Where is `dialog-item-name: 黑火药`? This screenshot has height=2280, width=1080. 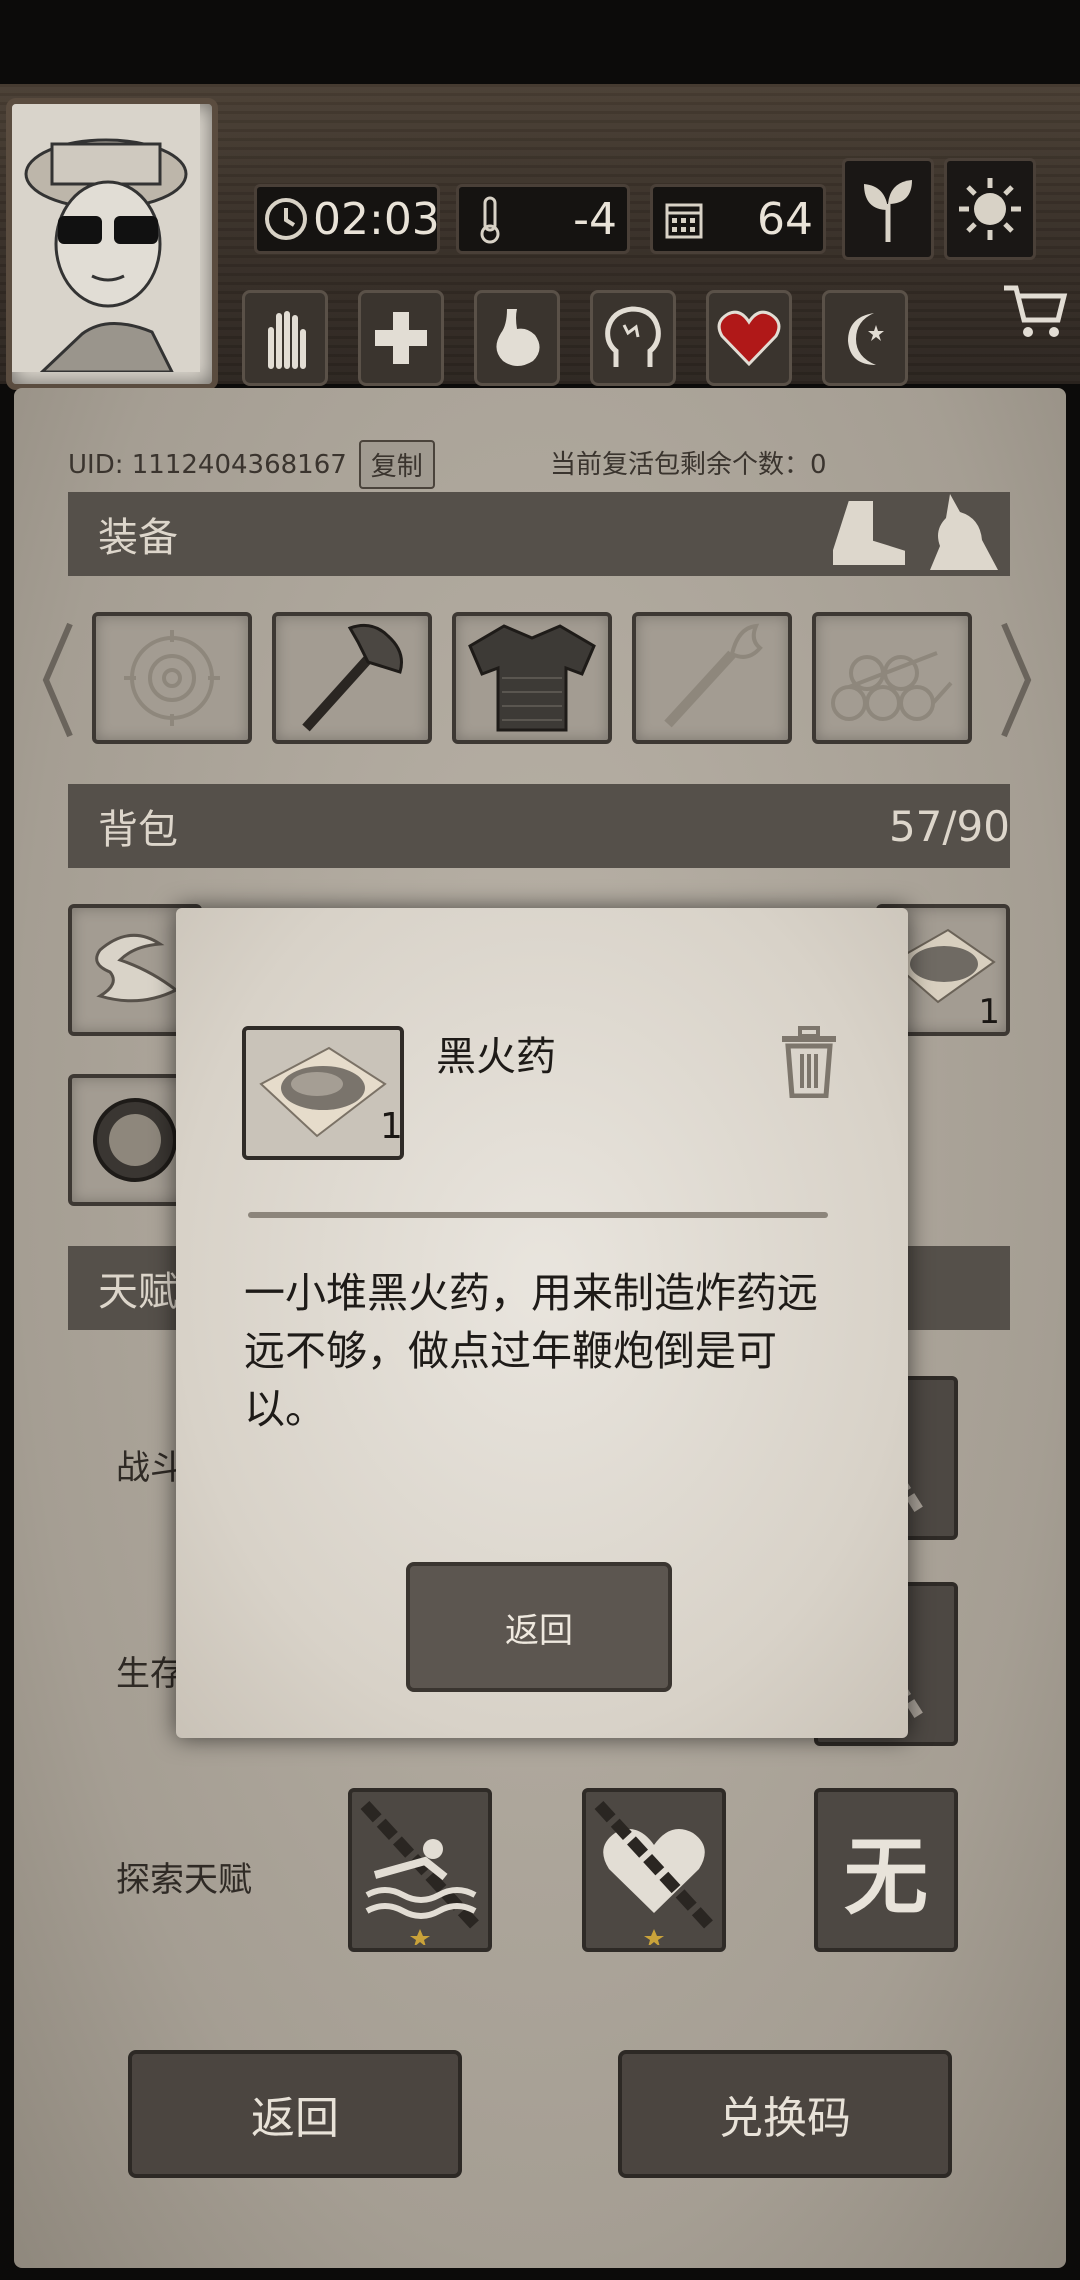
dialog-item-name: 黑火药 is located at coordinates (496, 1057).